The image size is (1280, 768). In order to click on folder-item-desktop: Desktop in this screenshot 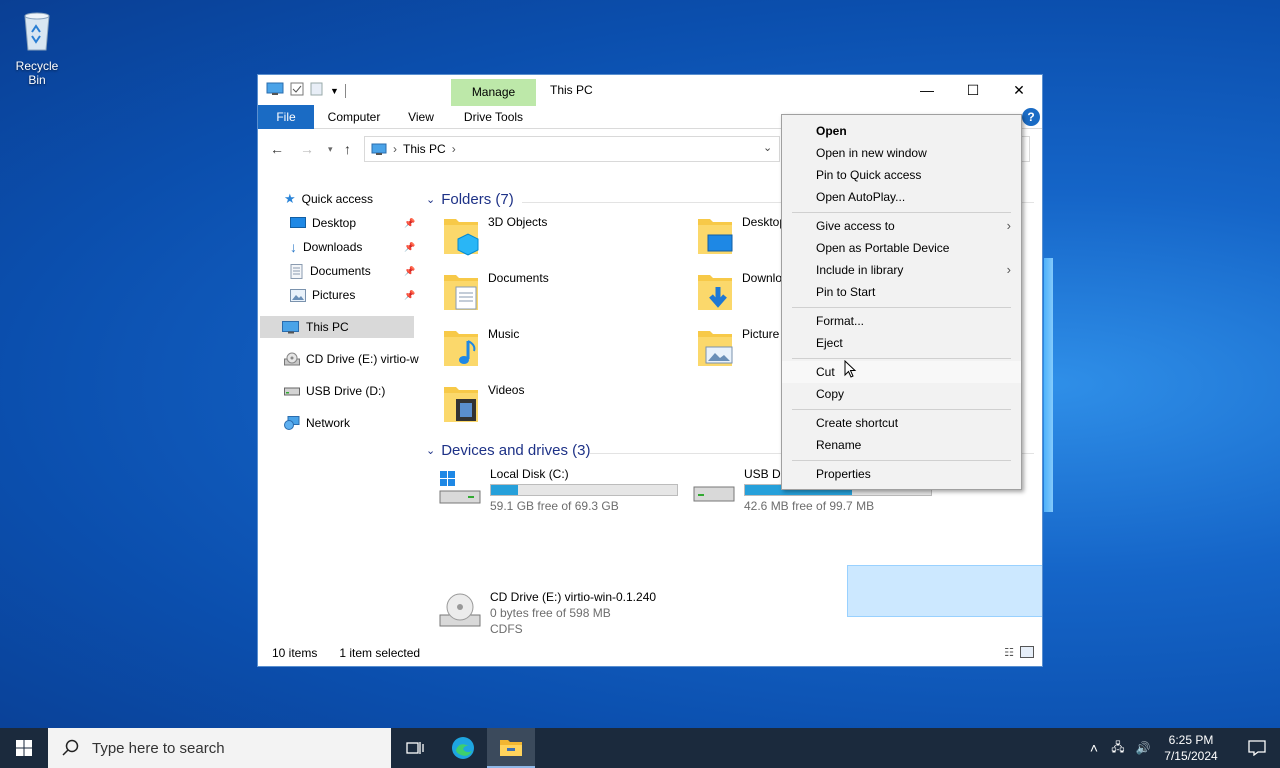, I will do `click(741, 235)`.